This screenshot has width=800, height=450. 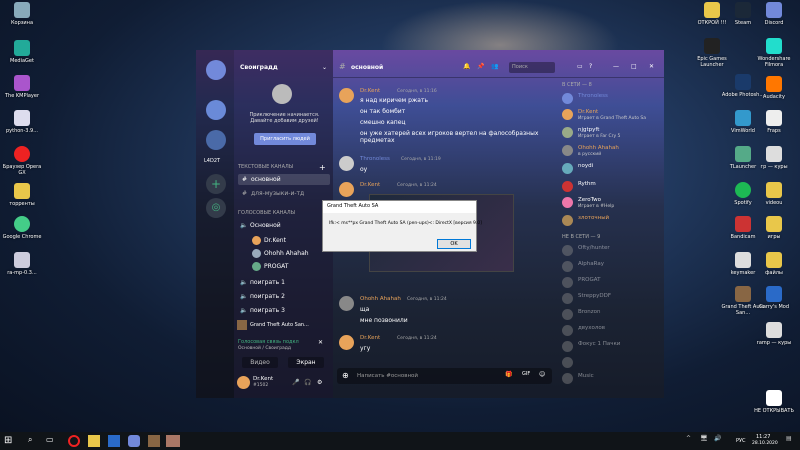 What do you see at coordinates (307, 382) in the screenshot?
I see `headphones-icon: 🎧` at bounding box center [307, 382].